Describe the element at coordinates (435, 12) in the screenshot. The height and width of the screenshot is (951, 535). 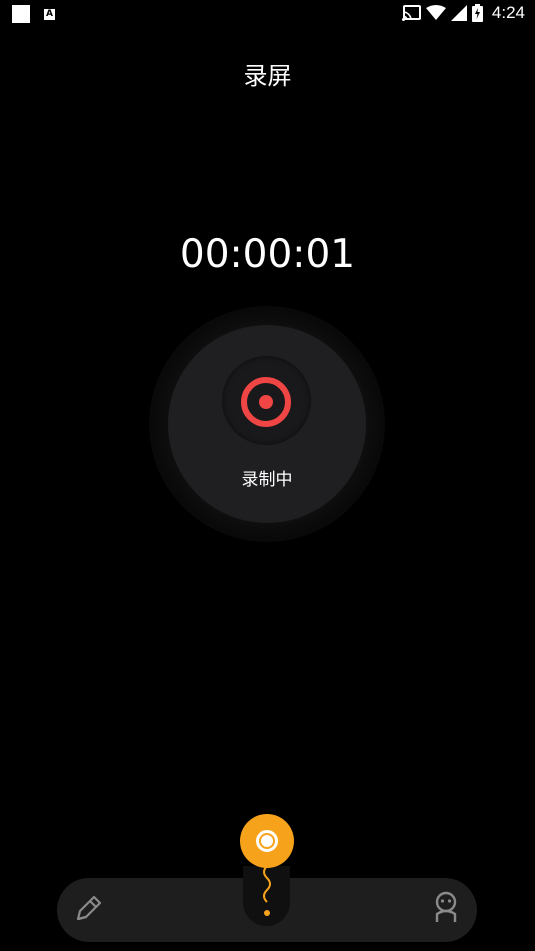
I see `wifi-icon` at that location.